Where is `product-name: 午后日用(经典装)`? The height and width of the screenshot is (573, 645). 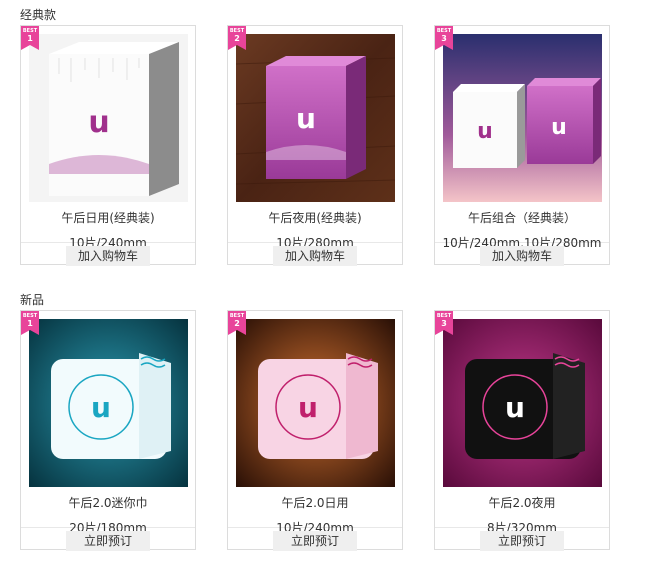 product-name: 午后日用(经典装) is located at coordinates (108, 217).